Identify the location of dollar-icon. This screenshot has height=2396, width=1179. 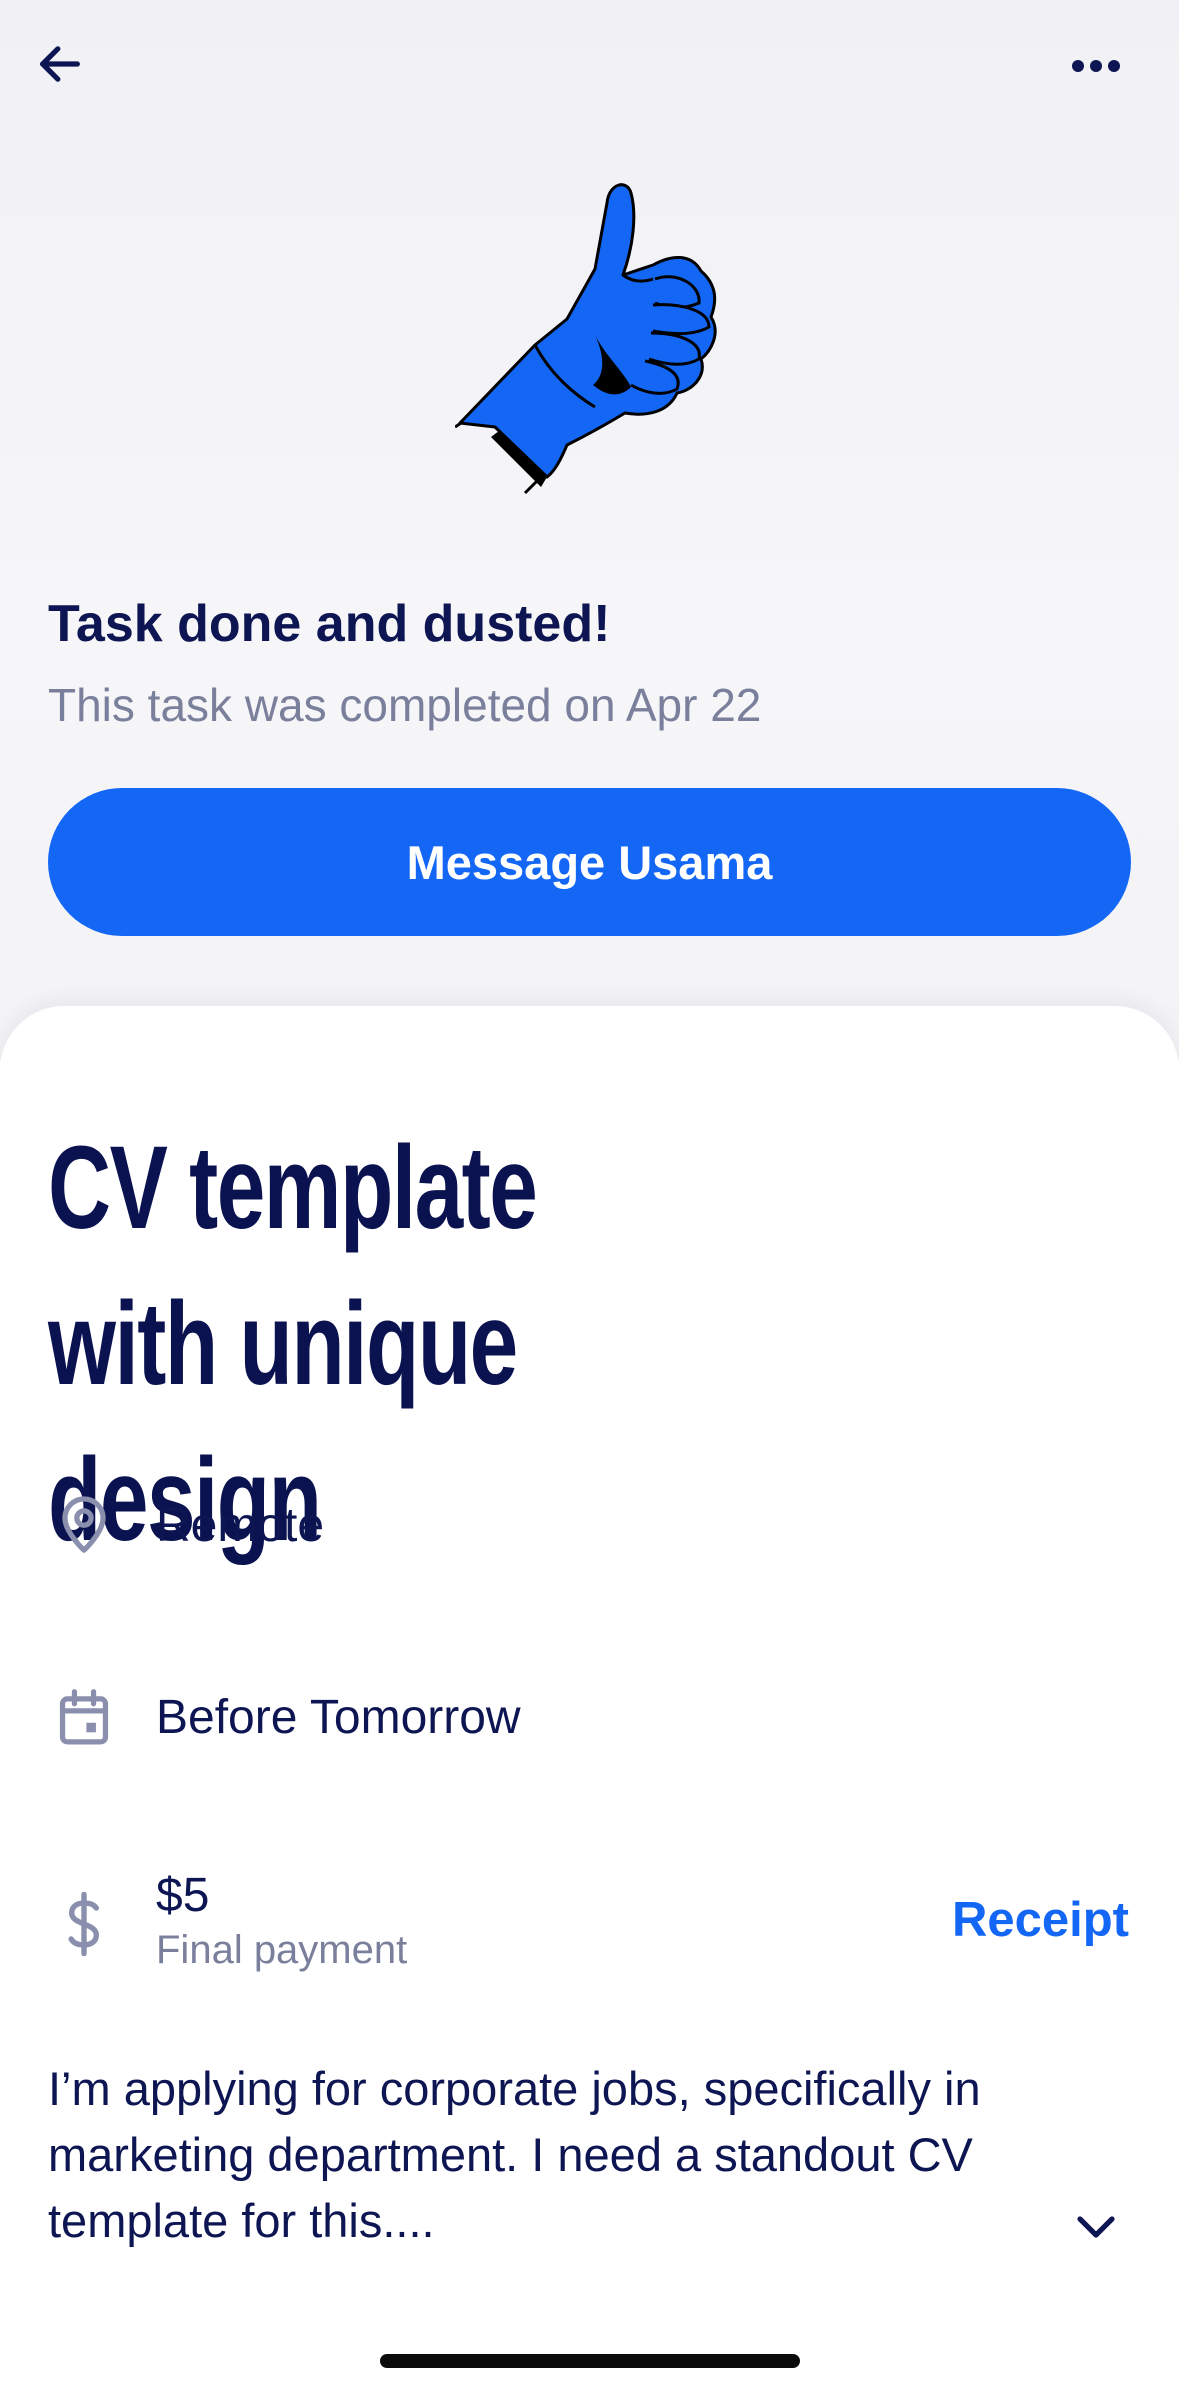
(84, 1924).